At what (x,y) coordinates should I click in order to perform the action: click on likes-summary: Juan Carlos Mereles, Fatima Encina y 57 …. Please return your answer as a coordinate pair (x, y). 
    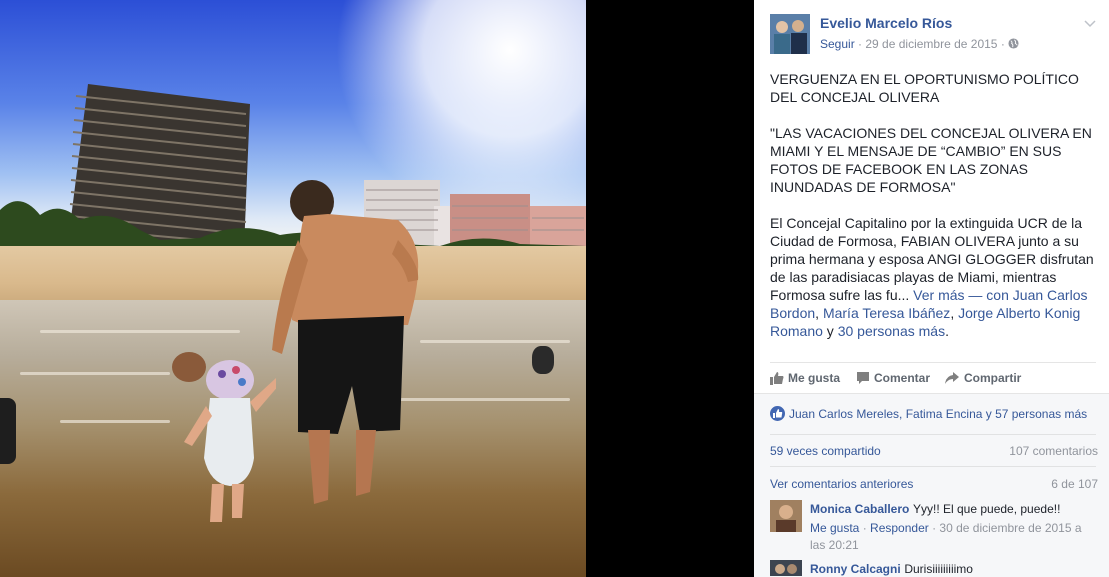
    Looking at the image, I should click on (928, 413).